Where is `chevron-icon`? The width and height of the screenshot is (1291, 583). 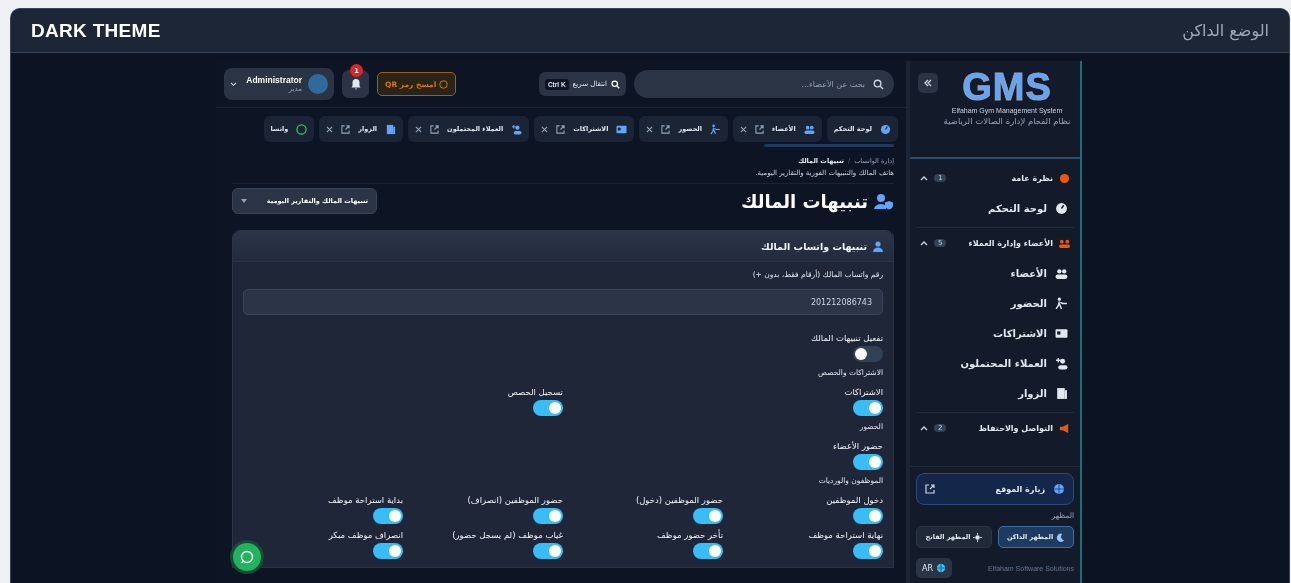 chevron-icon is located at coordinates (233, 84).